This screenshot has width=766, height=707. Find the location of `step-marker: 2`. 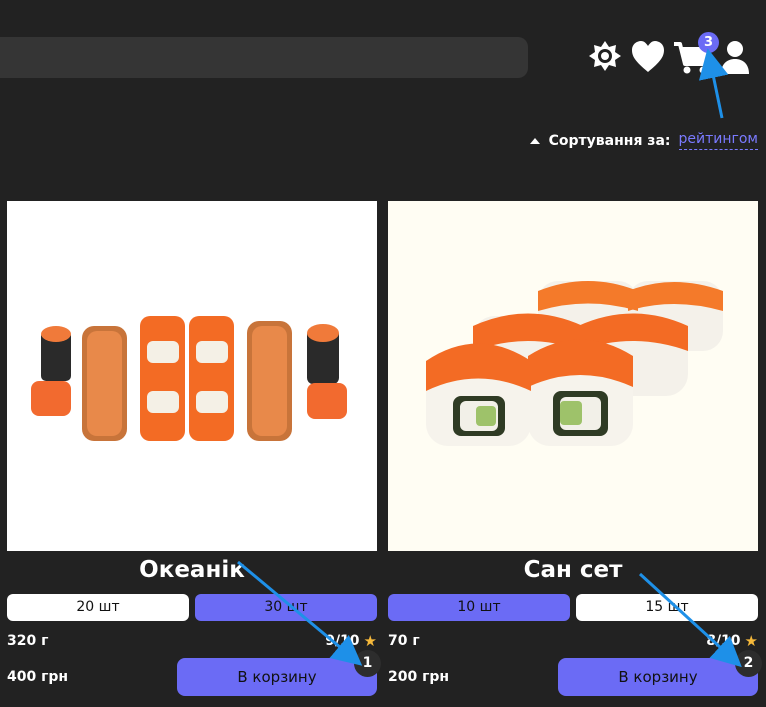

step-marker: 2 is located at coordinates (748, 663).